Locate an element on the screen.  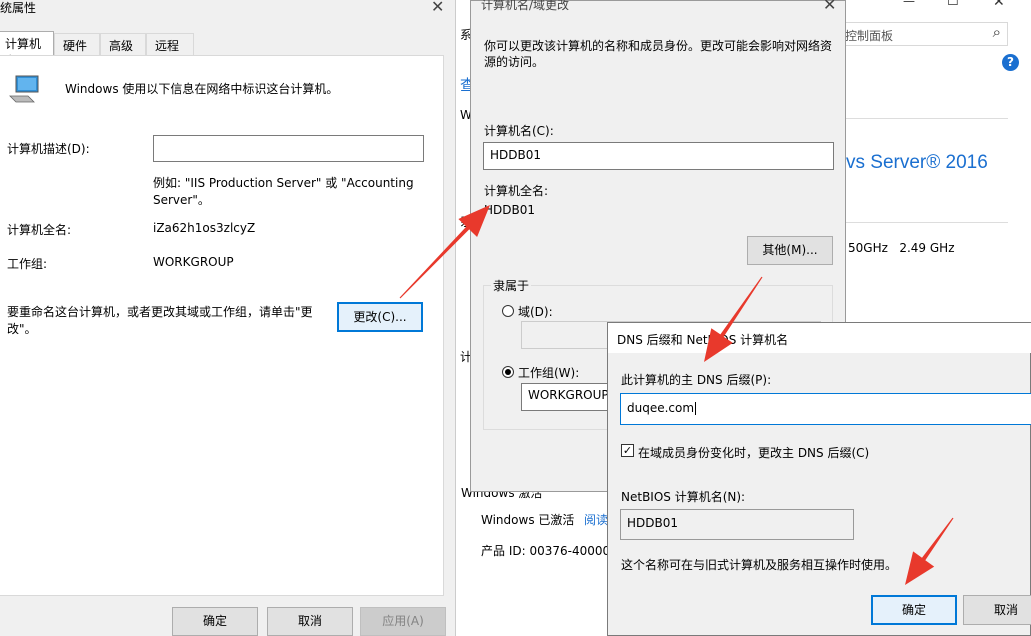
dns-suffix-value: duqee.com is located at coordinates (661, 408).